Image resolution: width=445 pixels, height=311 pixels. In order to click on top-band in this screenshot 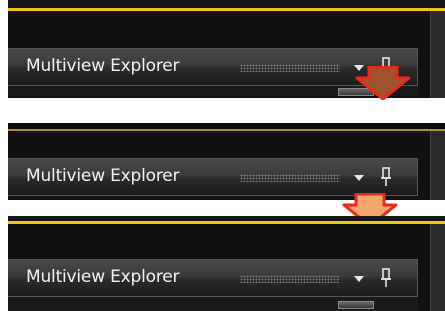, I will do `click(226, 4)`.